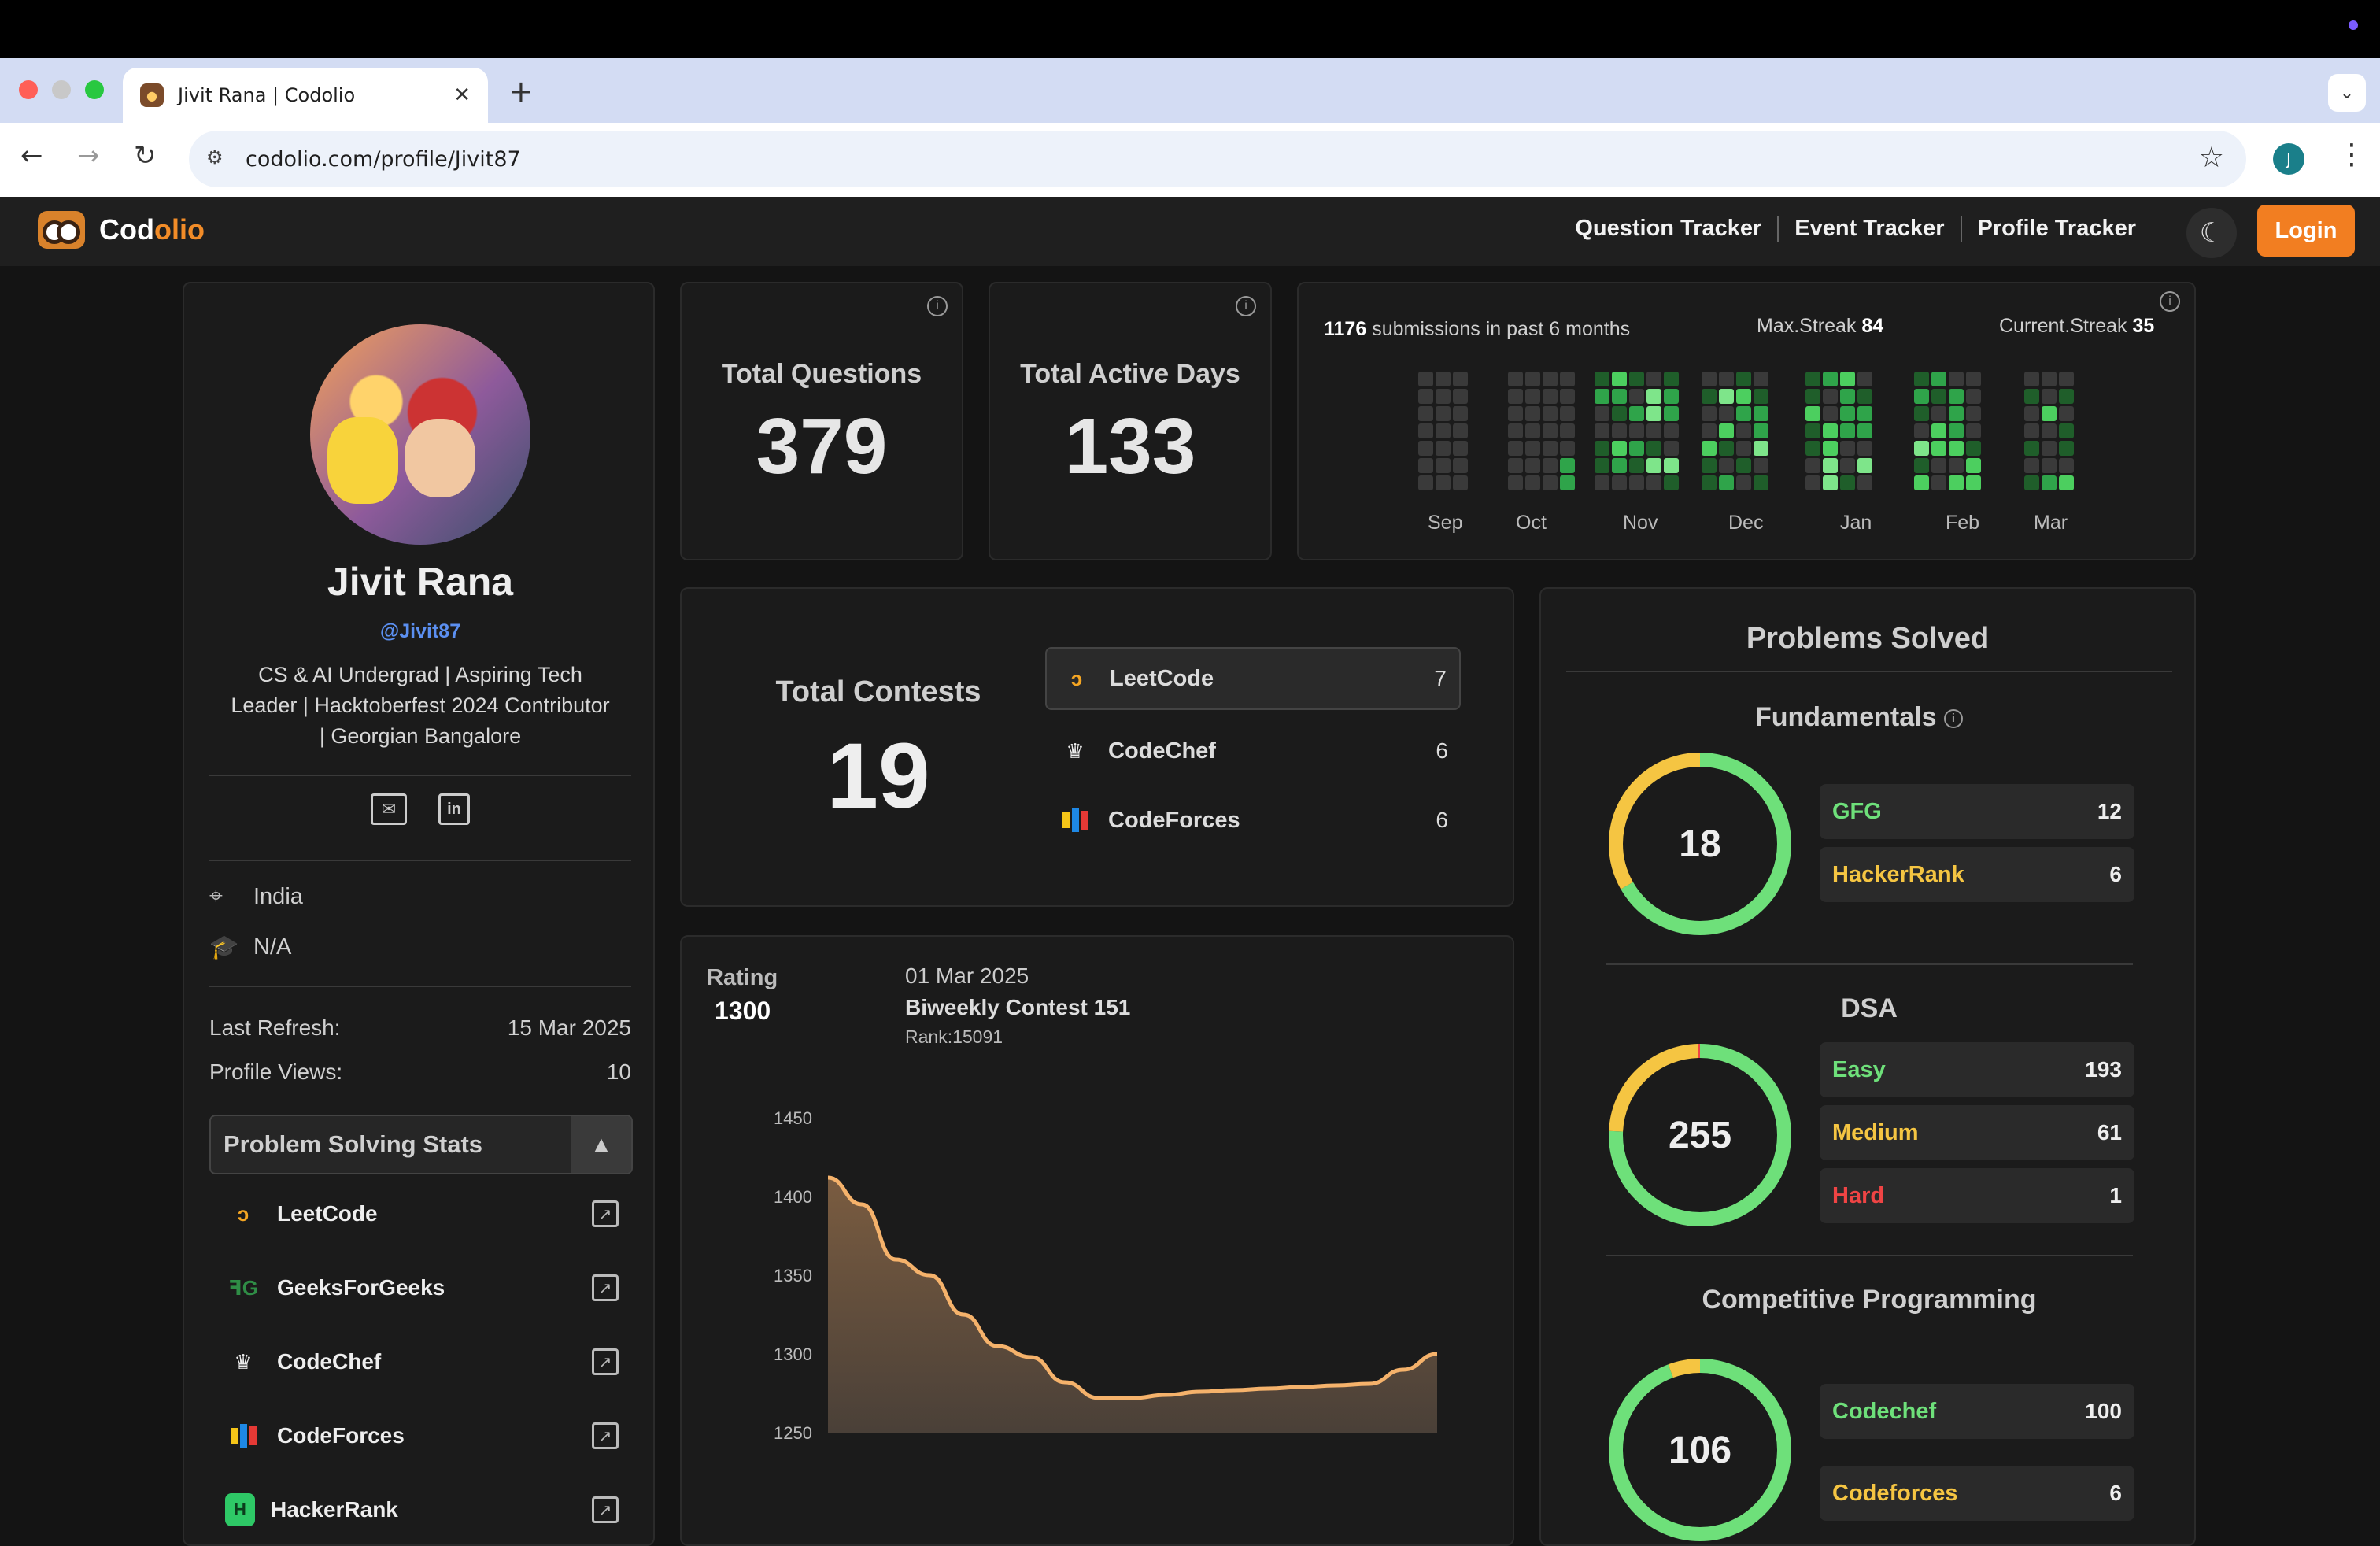 The image size is (2380, 1546). I want to click on platform-row-geeksforgeeks: ꟻG GeeksForGeeks ↗, so click(422, 1287).